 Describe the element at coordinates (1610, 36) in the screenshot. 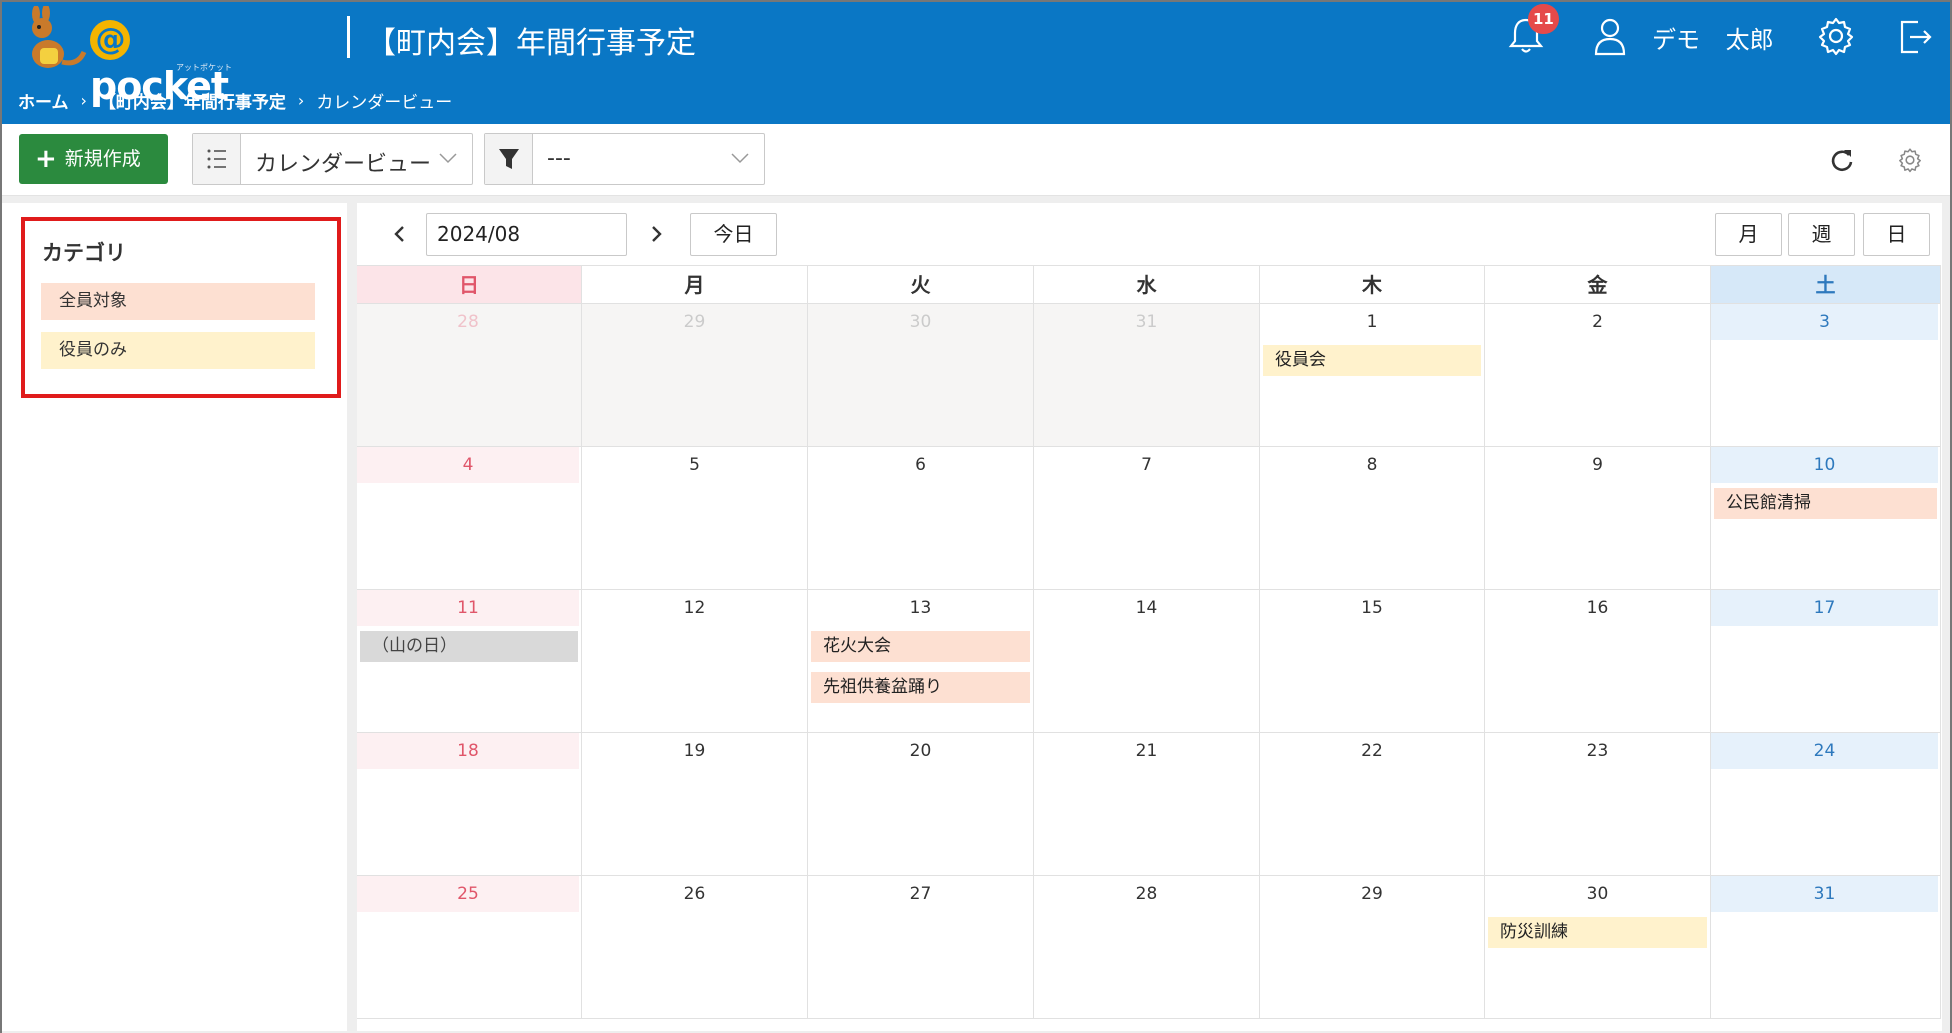

I see `user-icon` at that location.